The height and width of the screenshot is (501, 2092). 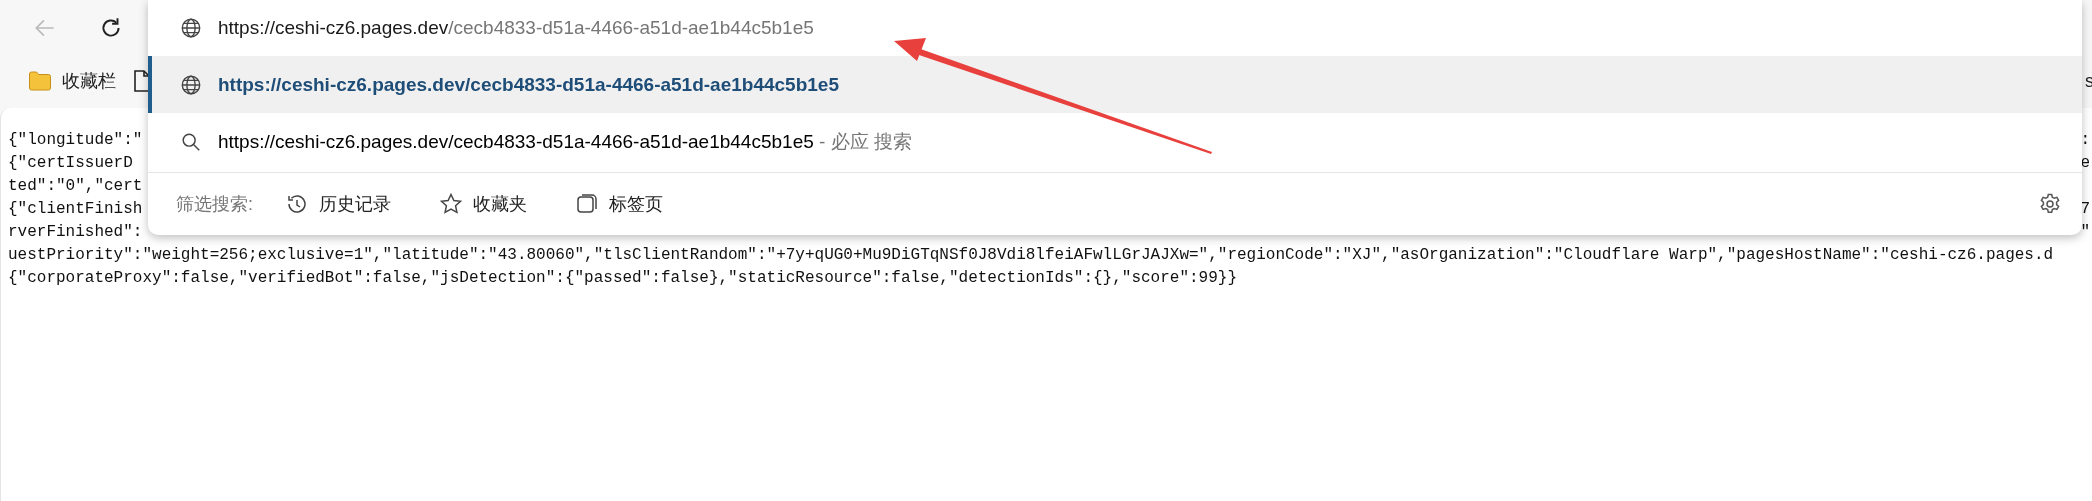 I want to click on json-text-line: {"certIssuerD, so click(x=70, y=163).